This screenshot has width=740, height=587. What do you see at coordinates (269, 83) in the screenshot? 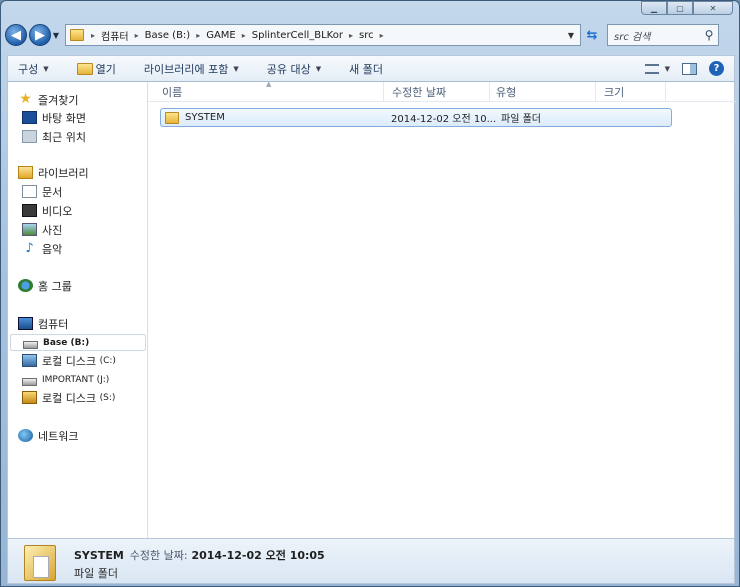
I see `sort-arrow-icon: ▲` at bounding box center [269, 83].